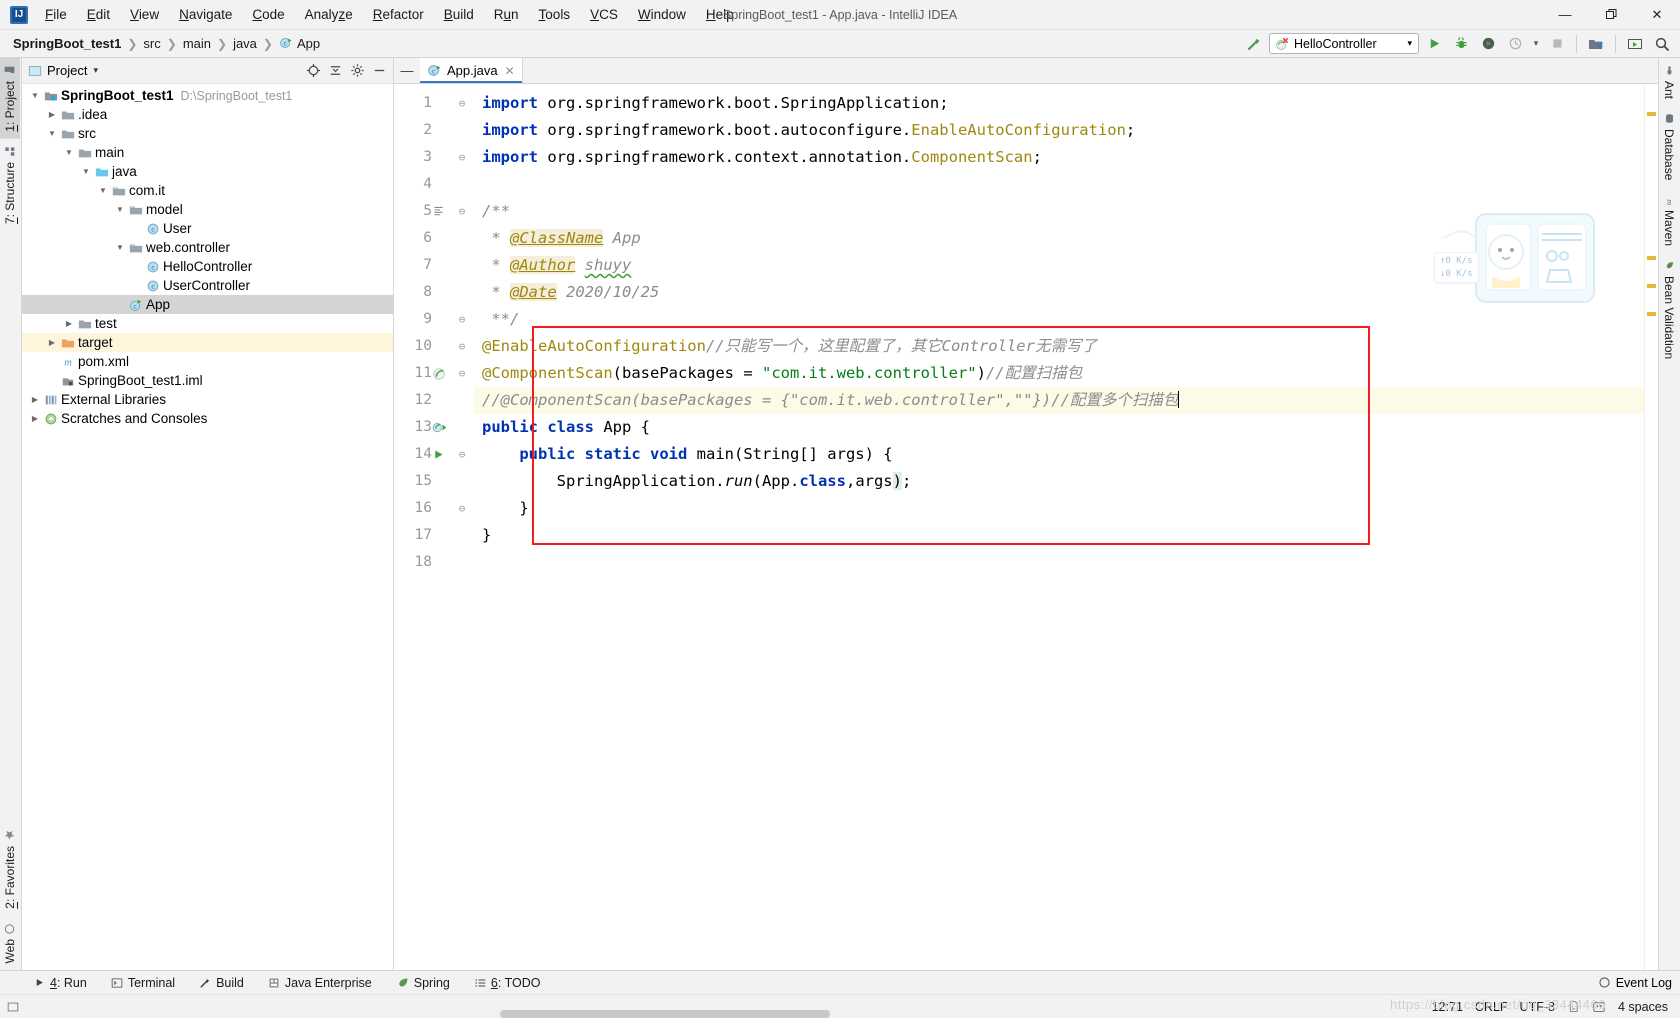 This screenshot has height=1018, width=1680. What do you see at coordinates (166, 43) in the screenshot?
I see `breadcrumb: SpringBoot_test1 ❯ src ❯ main ❯ java ❯ c App` at bounding box center [166, 43].